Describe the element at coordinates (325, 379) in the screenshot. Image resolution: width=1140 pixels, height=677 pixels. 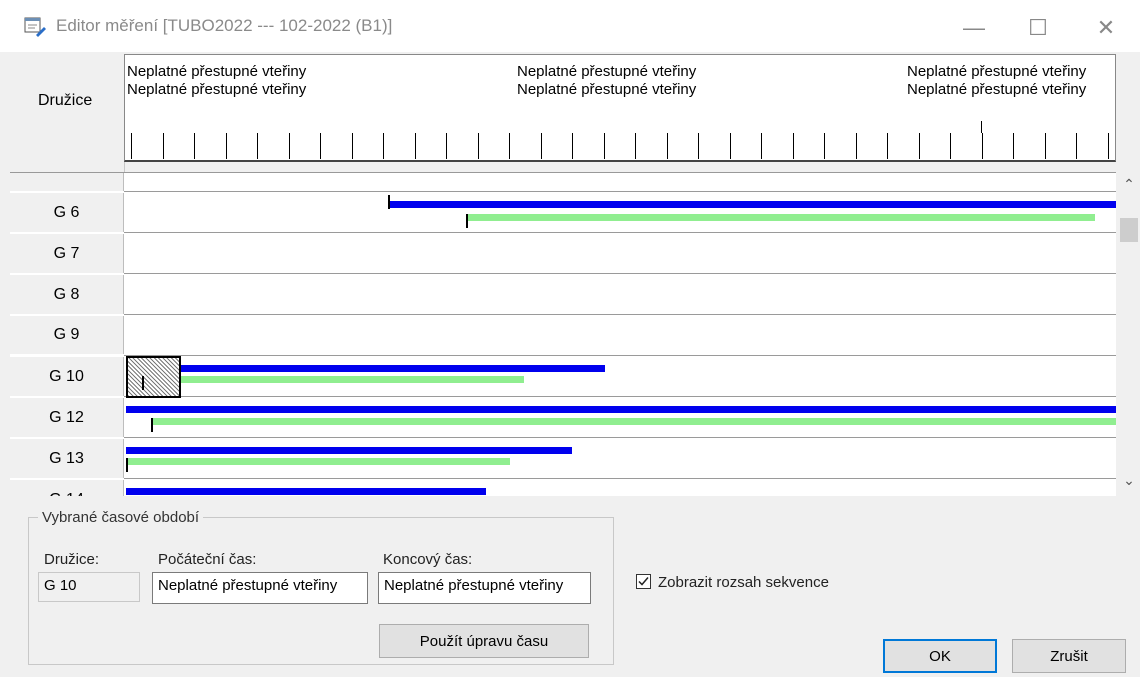
I see `valid-bar-g10` at that location.